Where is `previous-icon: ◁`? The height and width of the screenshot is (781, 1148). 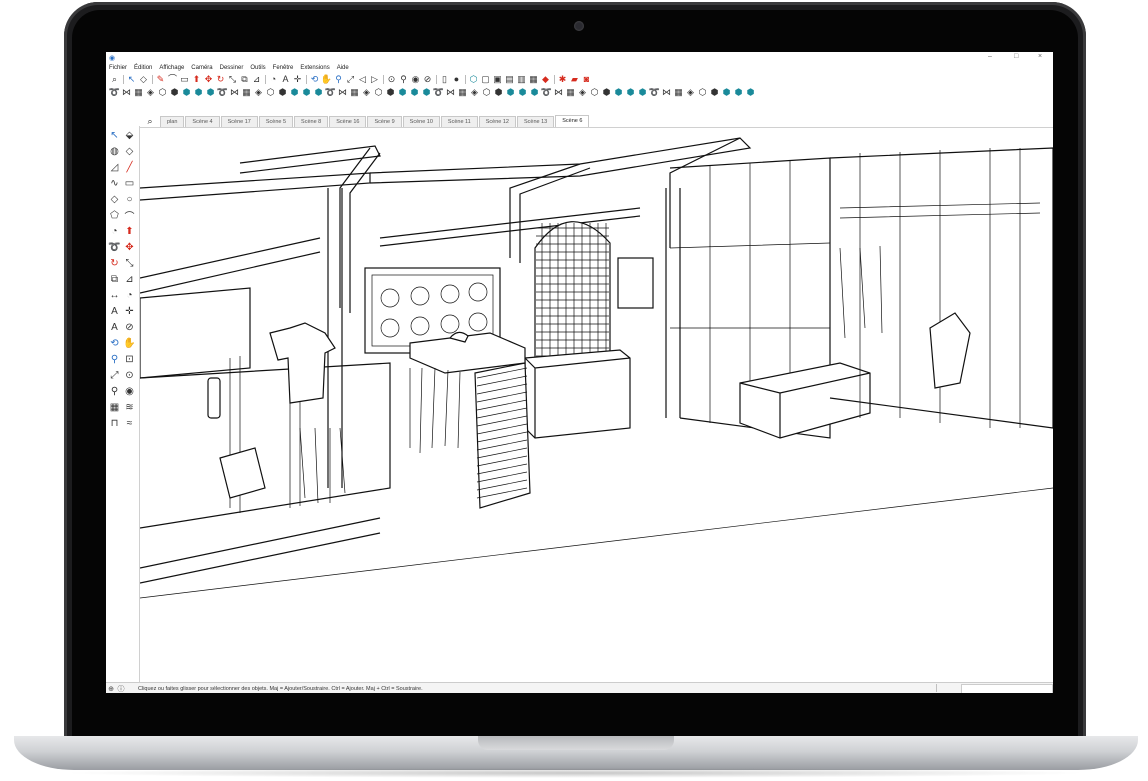
previous-icon: ◁ is located at coordinates (362, 79).